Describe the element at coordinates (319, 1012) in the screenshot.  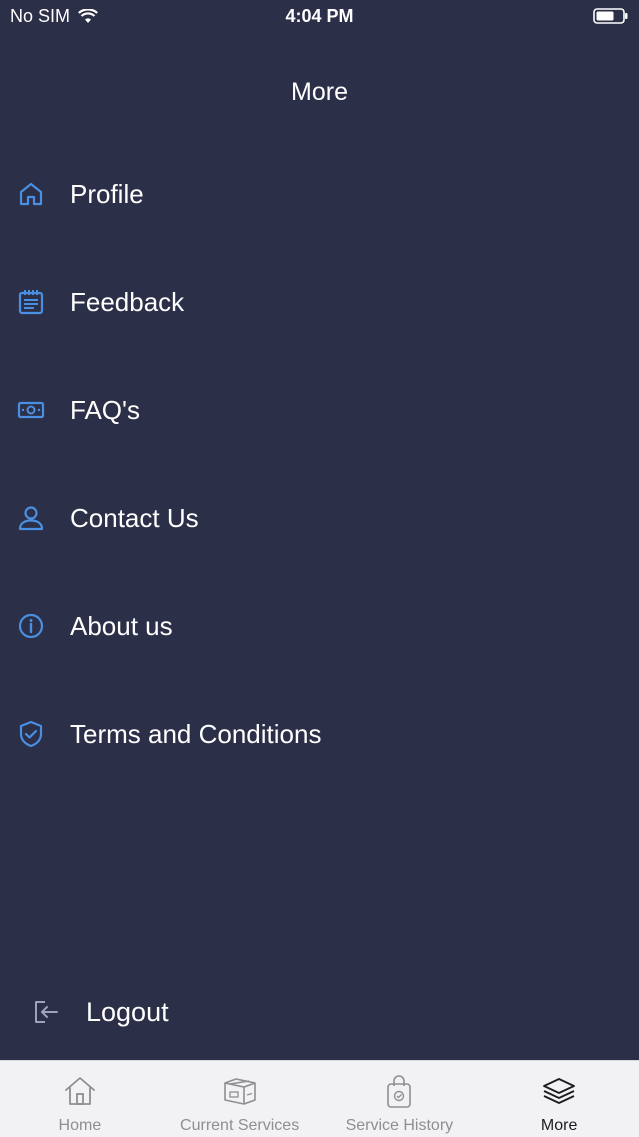
I see `logout-button: Logout` at that location.